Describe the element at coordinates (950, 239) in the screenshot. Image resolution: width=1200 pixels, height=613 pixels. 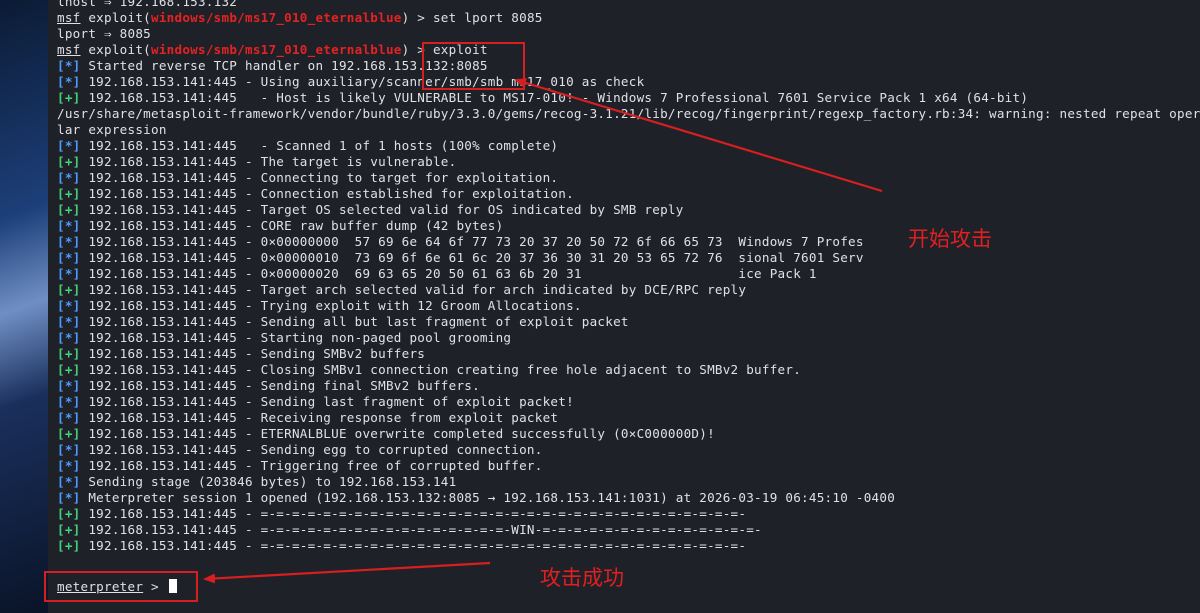
I see `attack-start-label: 开始攻击` at that location.